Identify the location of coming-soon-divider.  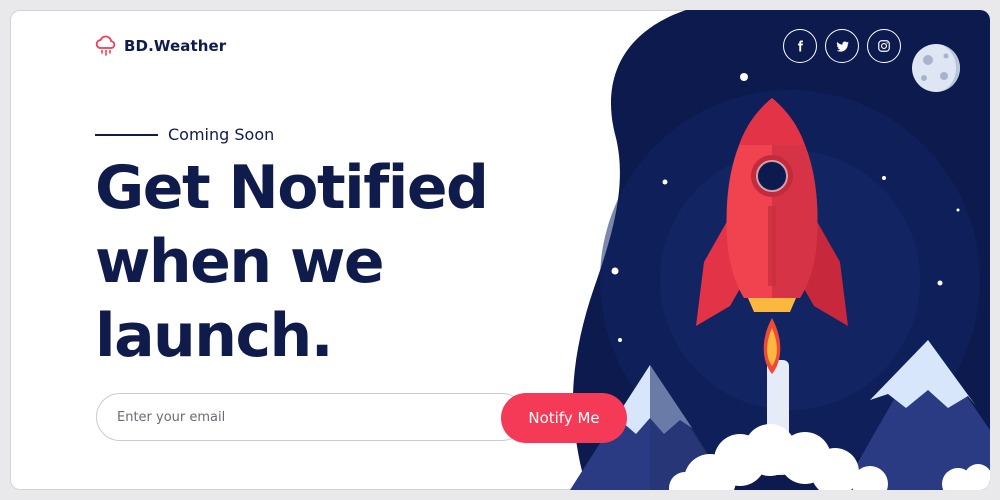
(126, 134).